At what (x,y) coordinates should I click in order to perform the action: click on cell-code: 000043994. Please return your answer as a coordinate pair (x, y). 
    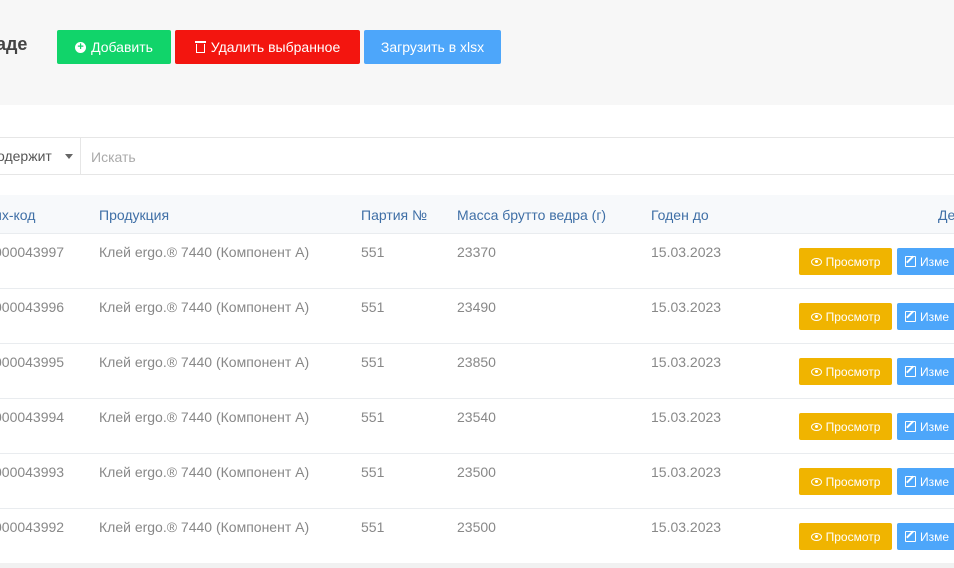
    Looking at the image, I should click on (32, 417).